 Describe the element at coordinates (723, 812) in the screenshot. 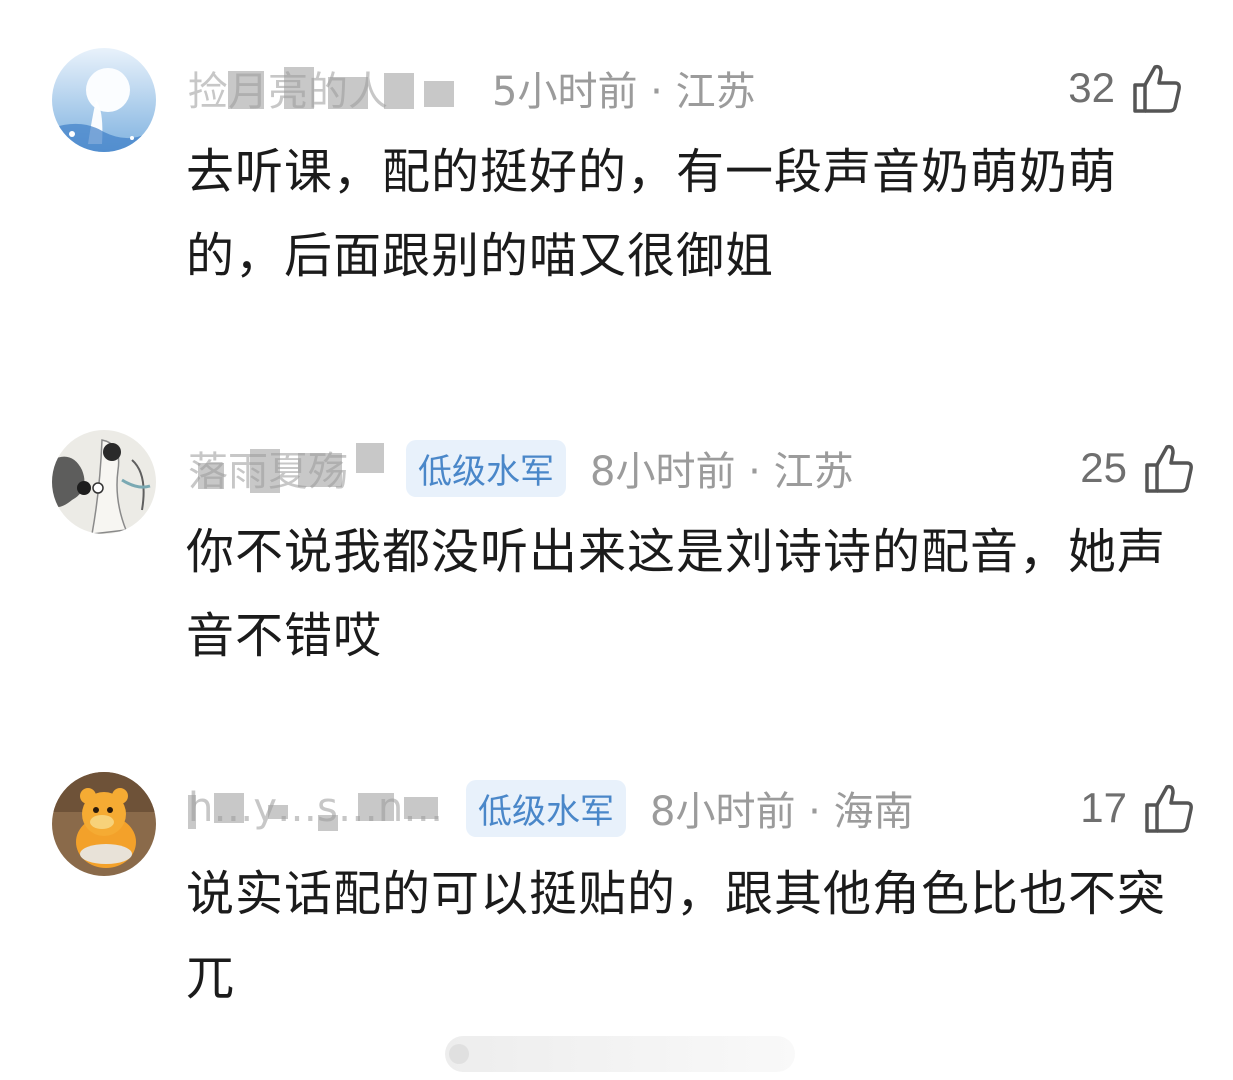

I see `comment-time: 8小时前` at that location.